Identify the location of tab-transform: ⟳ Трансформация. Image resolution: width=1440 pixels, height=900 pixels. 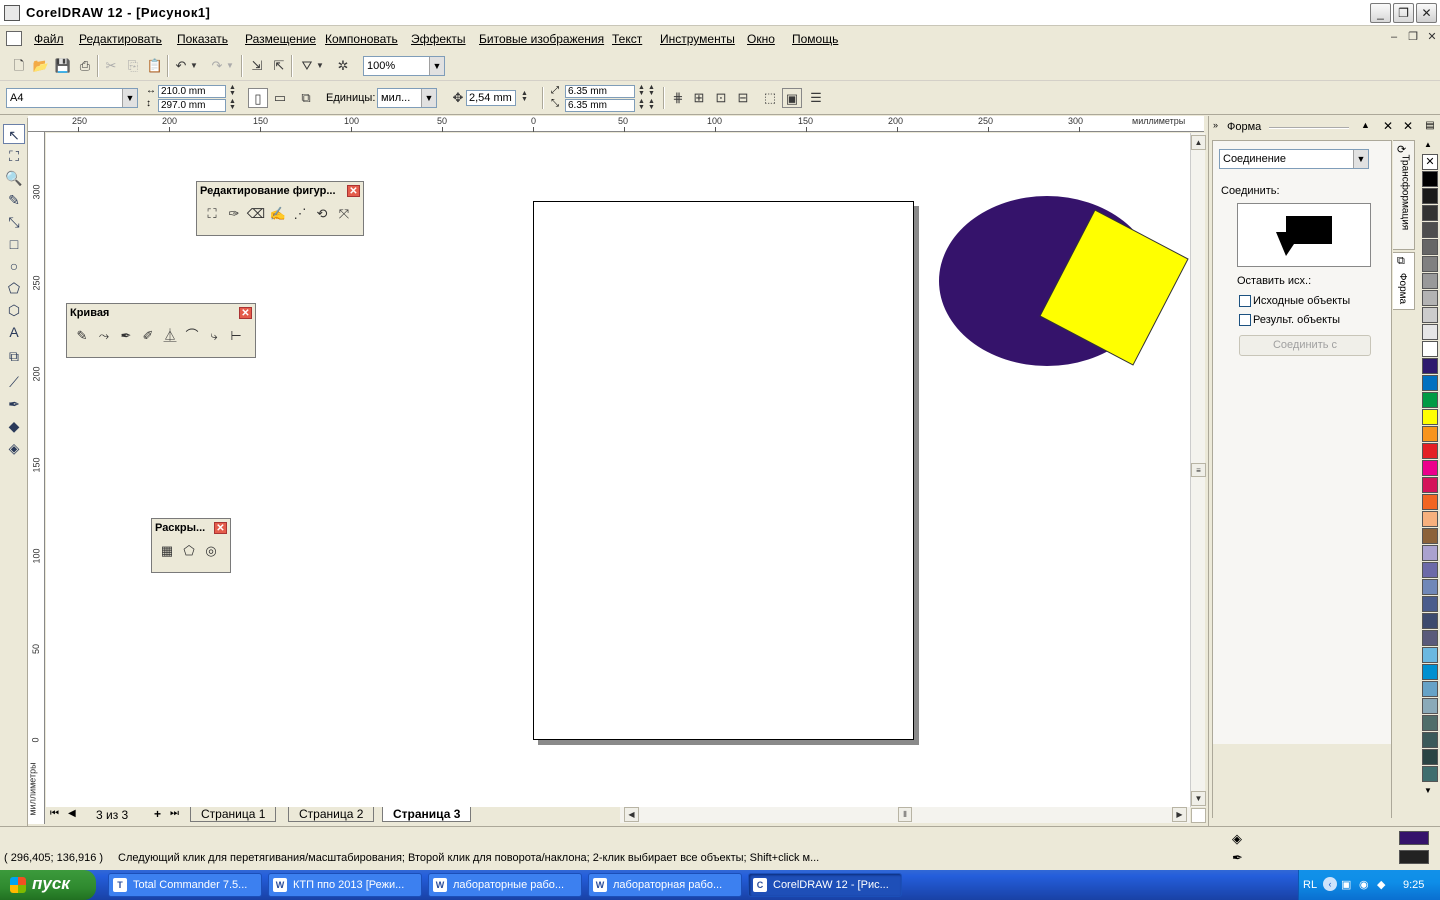
(1404, 195).